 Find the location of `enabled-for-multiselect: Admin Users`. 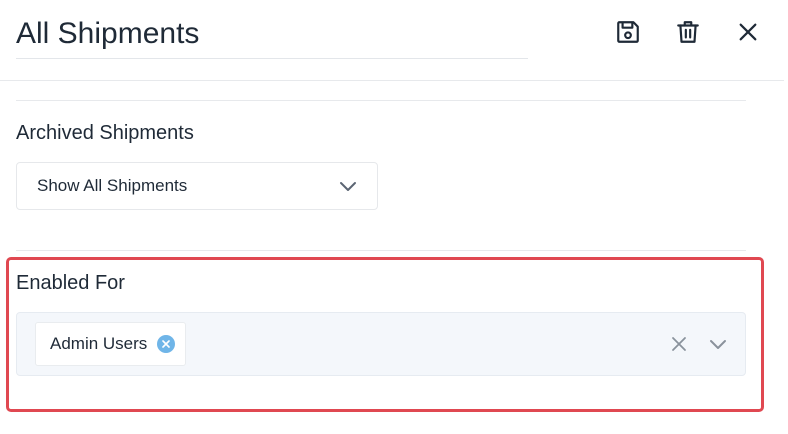

enabled-for-multiselect: Admin Users is located at coordinates (381, 344).